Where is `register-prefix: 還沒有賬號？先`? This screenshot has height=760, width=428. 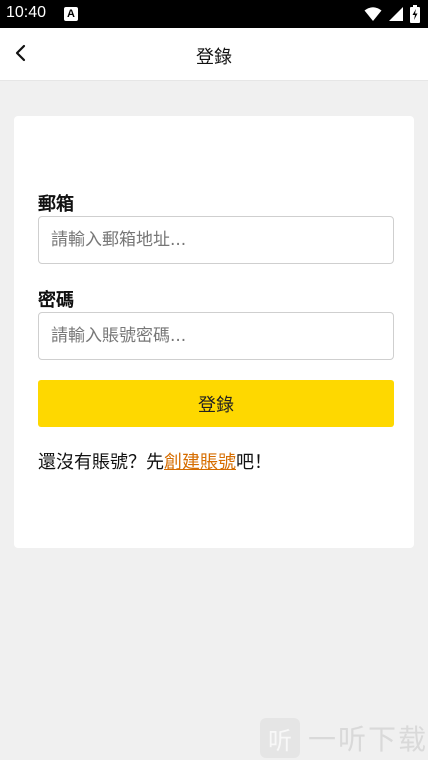
register-prefix: 還沒有賬號？先 is located at coordinates (101, 462).